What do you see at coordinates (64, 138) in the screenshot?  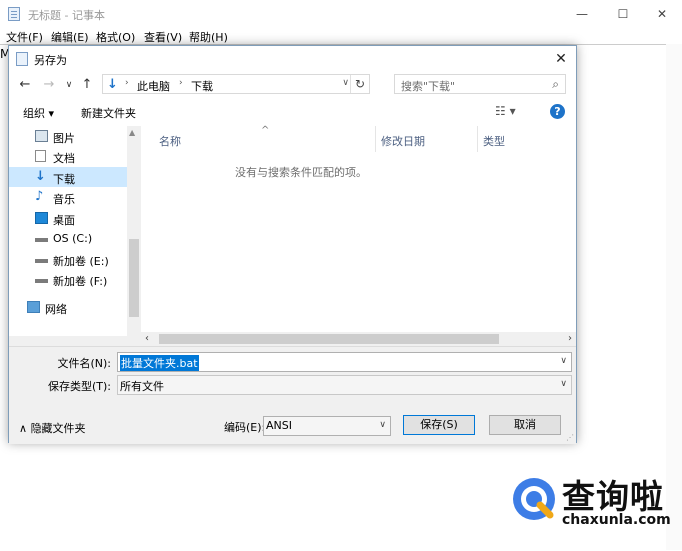 I see `nav-label: 图片` at bounding box center [64, 138].